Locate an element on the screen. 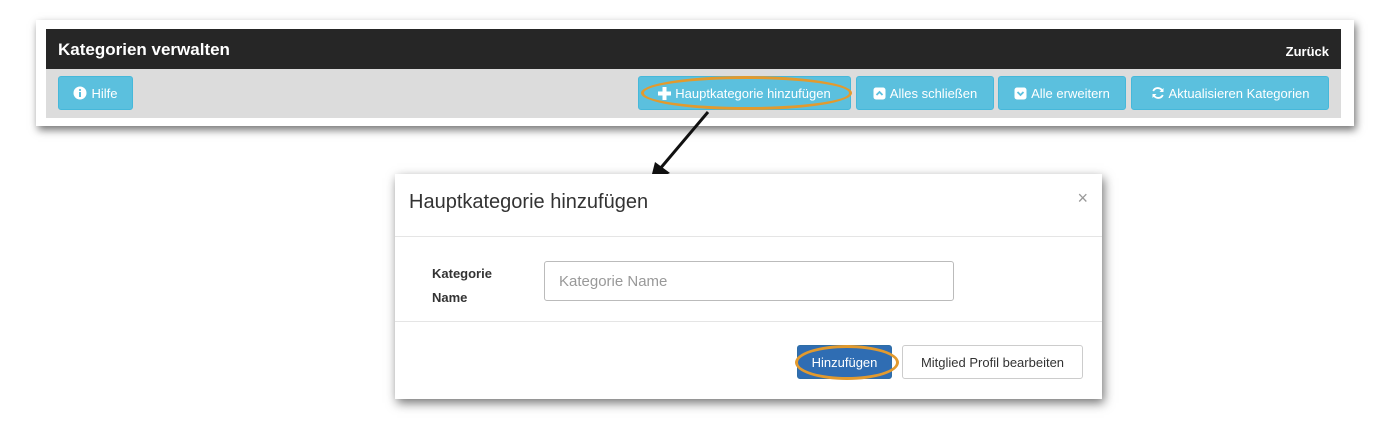 The width and height of the screenshot is (1390, 443). modal-footer-divider is located at coordinates (748, 321).